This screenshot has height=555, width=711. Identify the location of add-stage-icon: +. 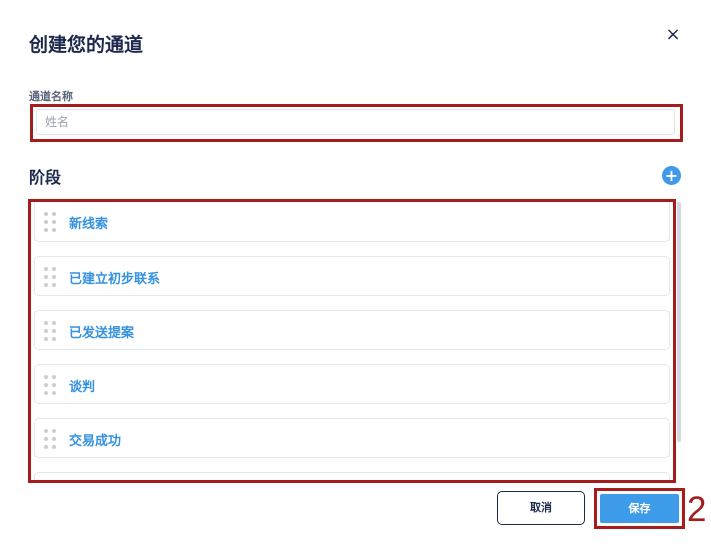
(671, 175).